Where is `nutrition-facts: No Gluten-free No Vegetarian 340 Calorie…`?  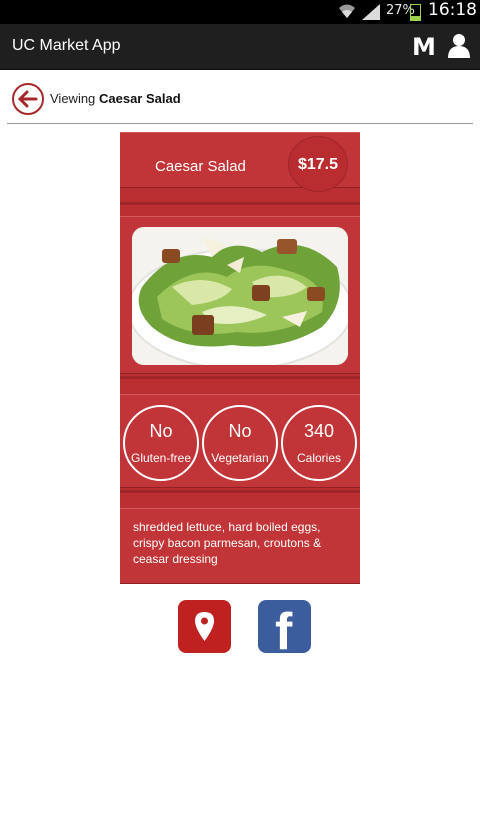
nutrition-facts: No Gluten-free No Vegetarian 340 Calorie… is located at coordinates (240, 441).